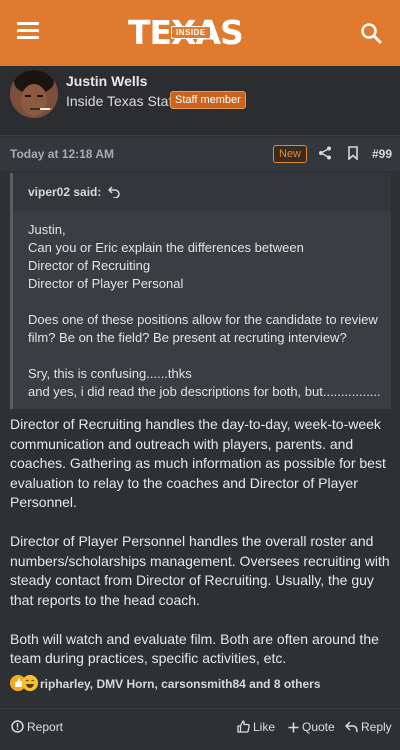 The height and width of the screenshot is (750, 400). What do you see at coordinates (113, 192) in the screenshot?
I see `jump-to-quote-icon` at bounding box center [113, 192].